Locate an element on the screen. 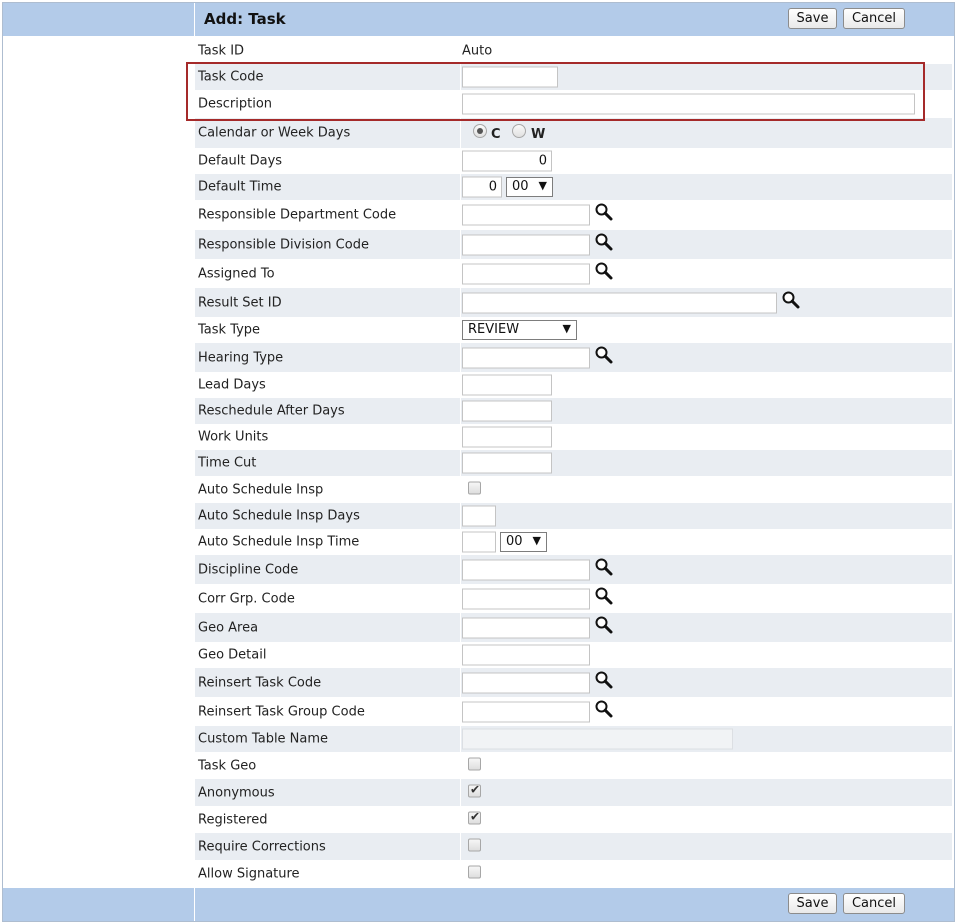  default-days-input is located at coordinates (507, 161).